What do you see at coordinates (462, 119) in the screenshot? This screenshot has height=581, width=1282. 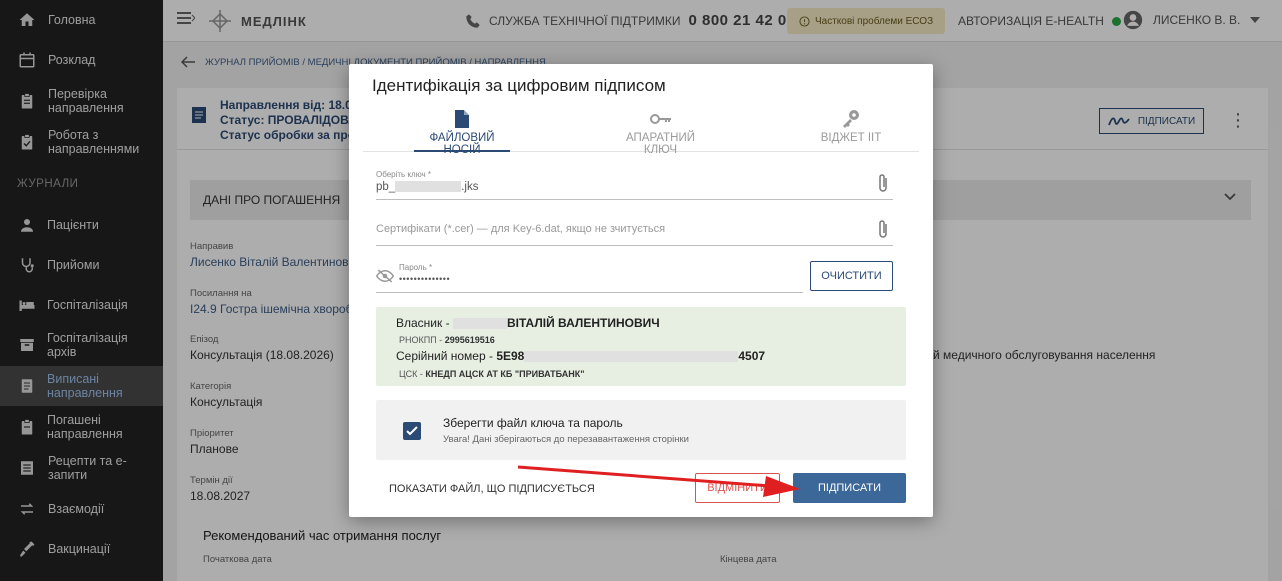 I see `file-icon` at bounding box center [462, 119].